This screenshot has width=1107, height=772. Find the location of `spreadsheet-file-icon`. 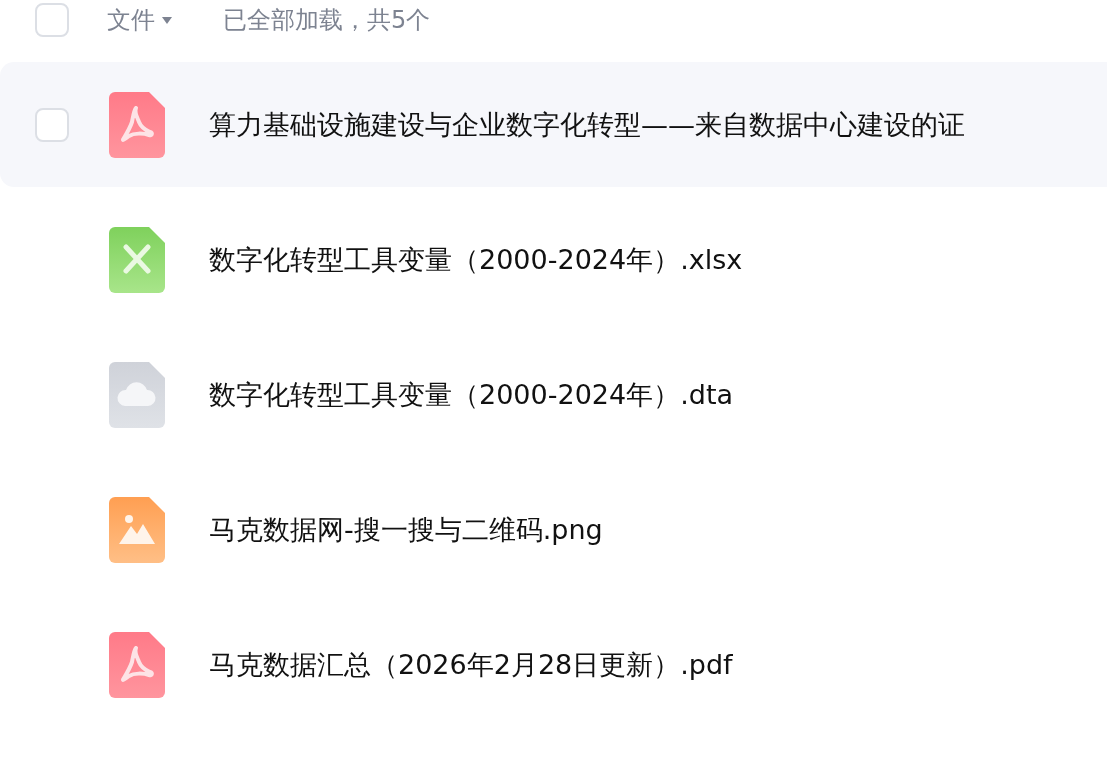

spreadsheet-file-icon is located at coordinates (137, 259).